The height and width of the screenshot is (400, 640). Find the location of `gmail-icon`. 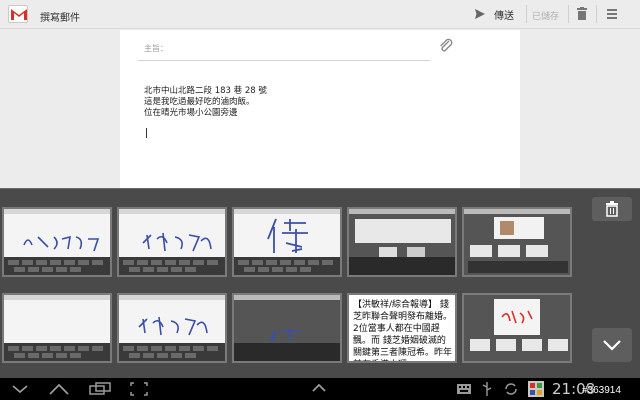

gmail-icon is located at coordinates (18, 14).